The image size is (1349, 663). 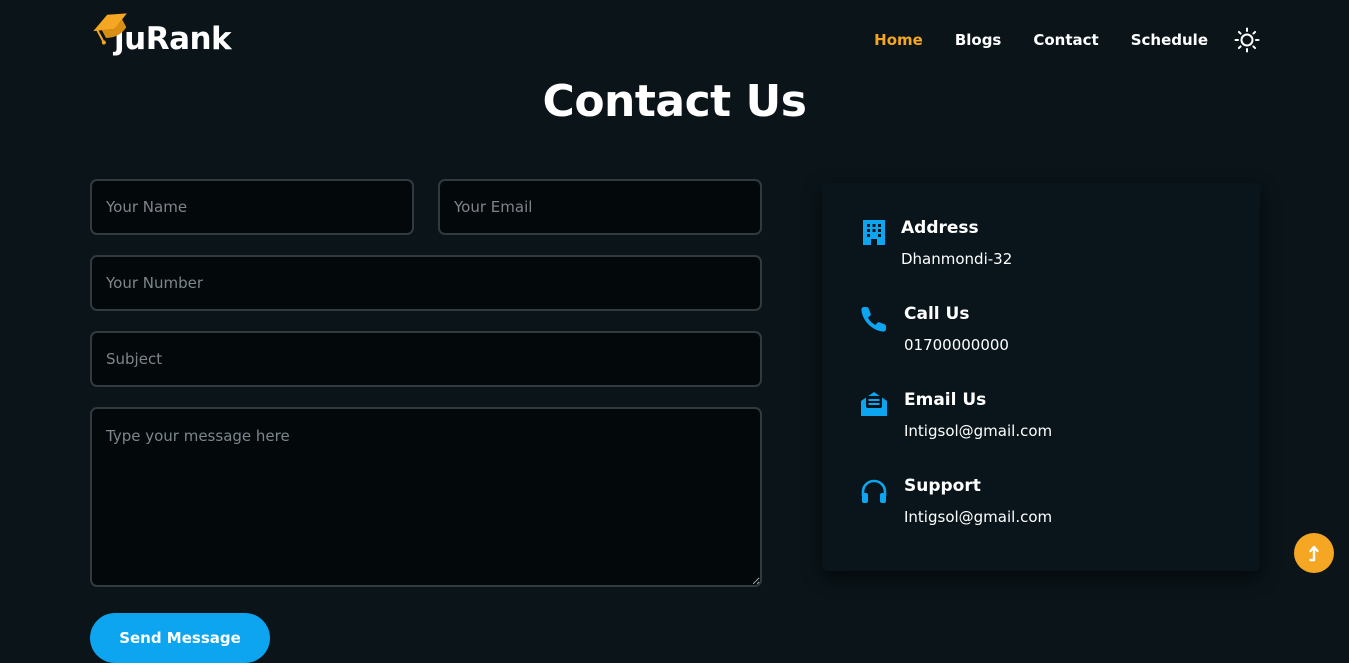 What do you see at coordinates (940, 228) in the screenshot?
I see `info-title: Address` at bounding box center [940, 228].